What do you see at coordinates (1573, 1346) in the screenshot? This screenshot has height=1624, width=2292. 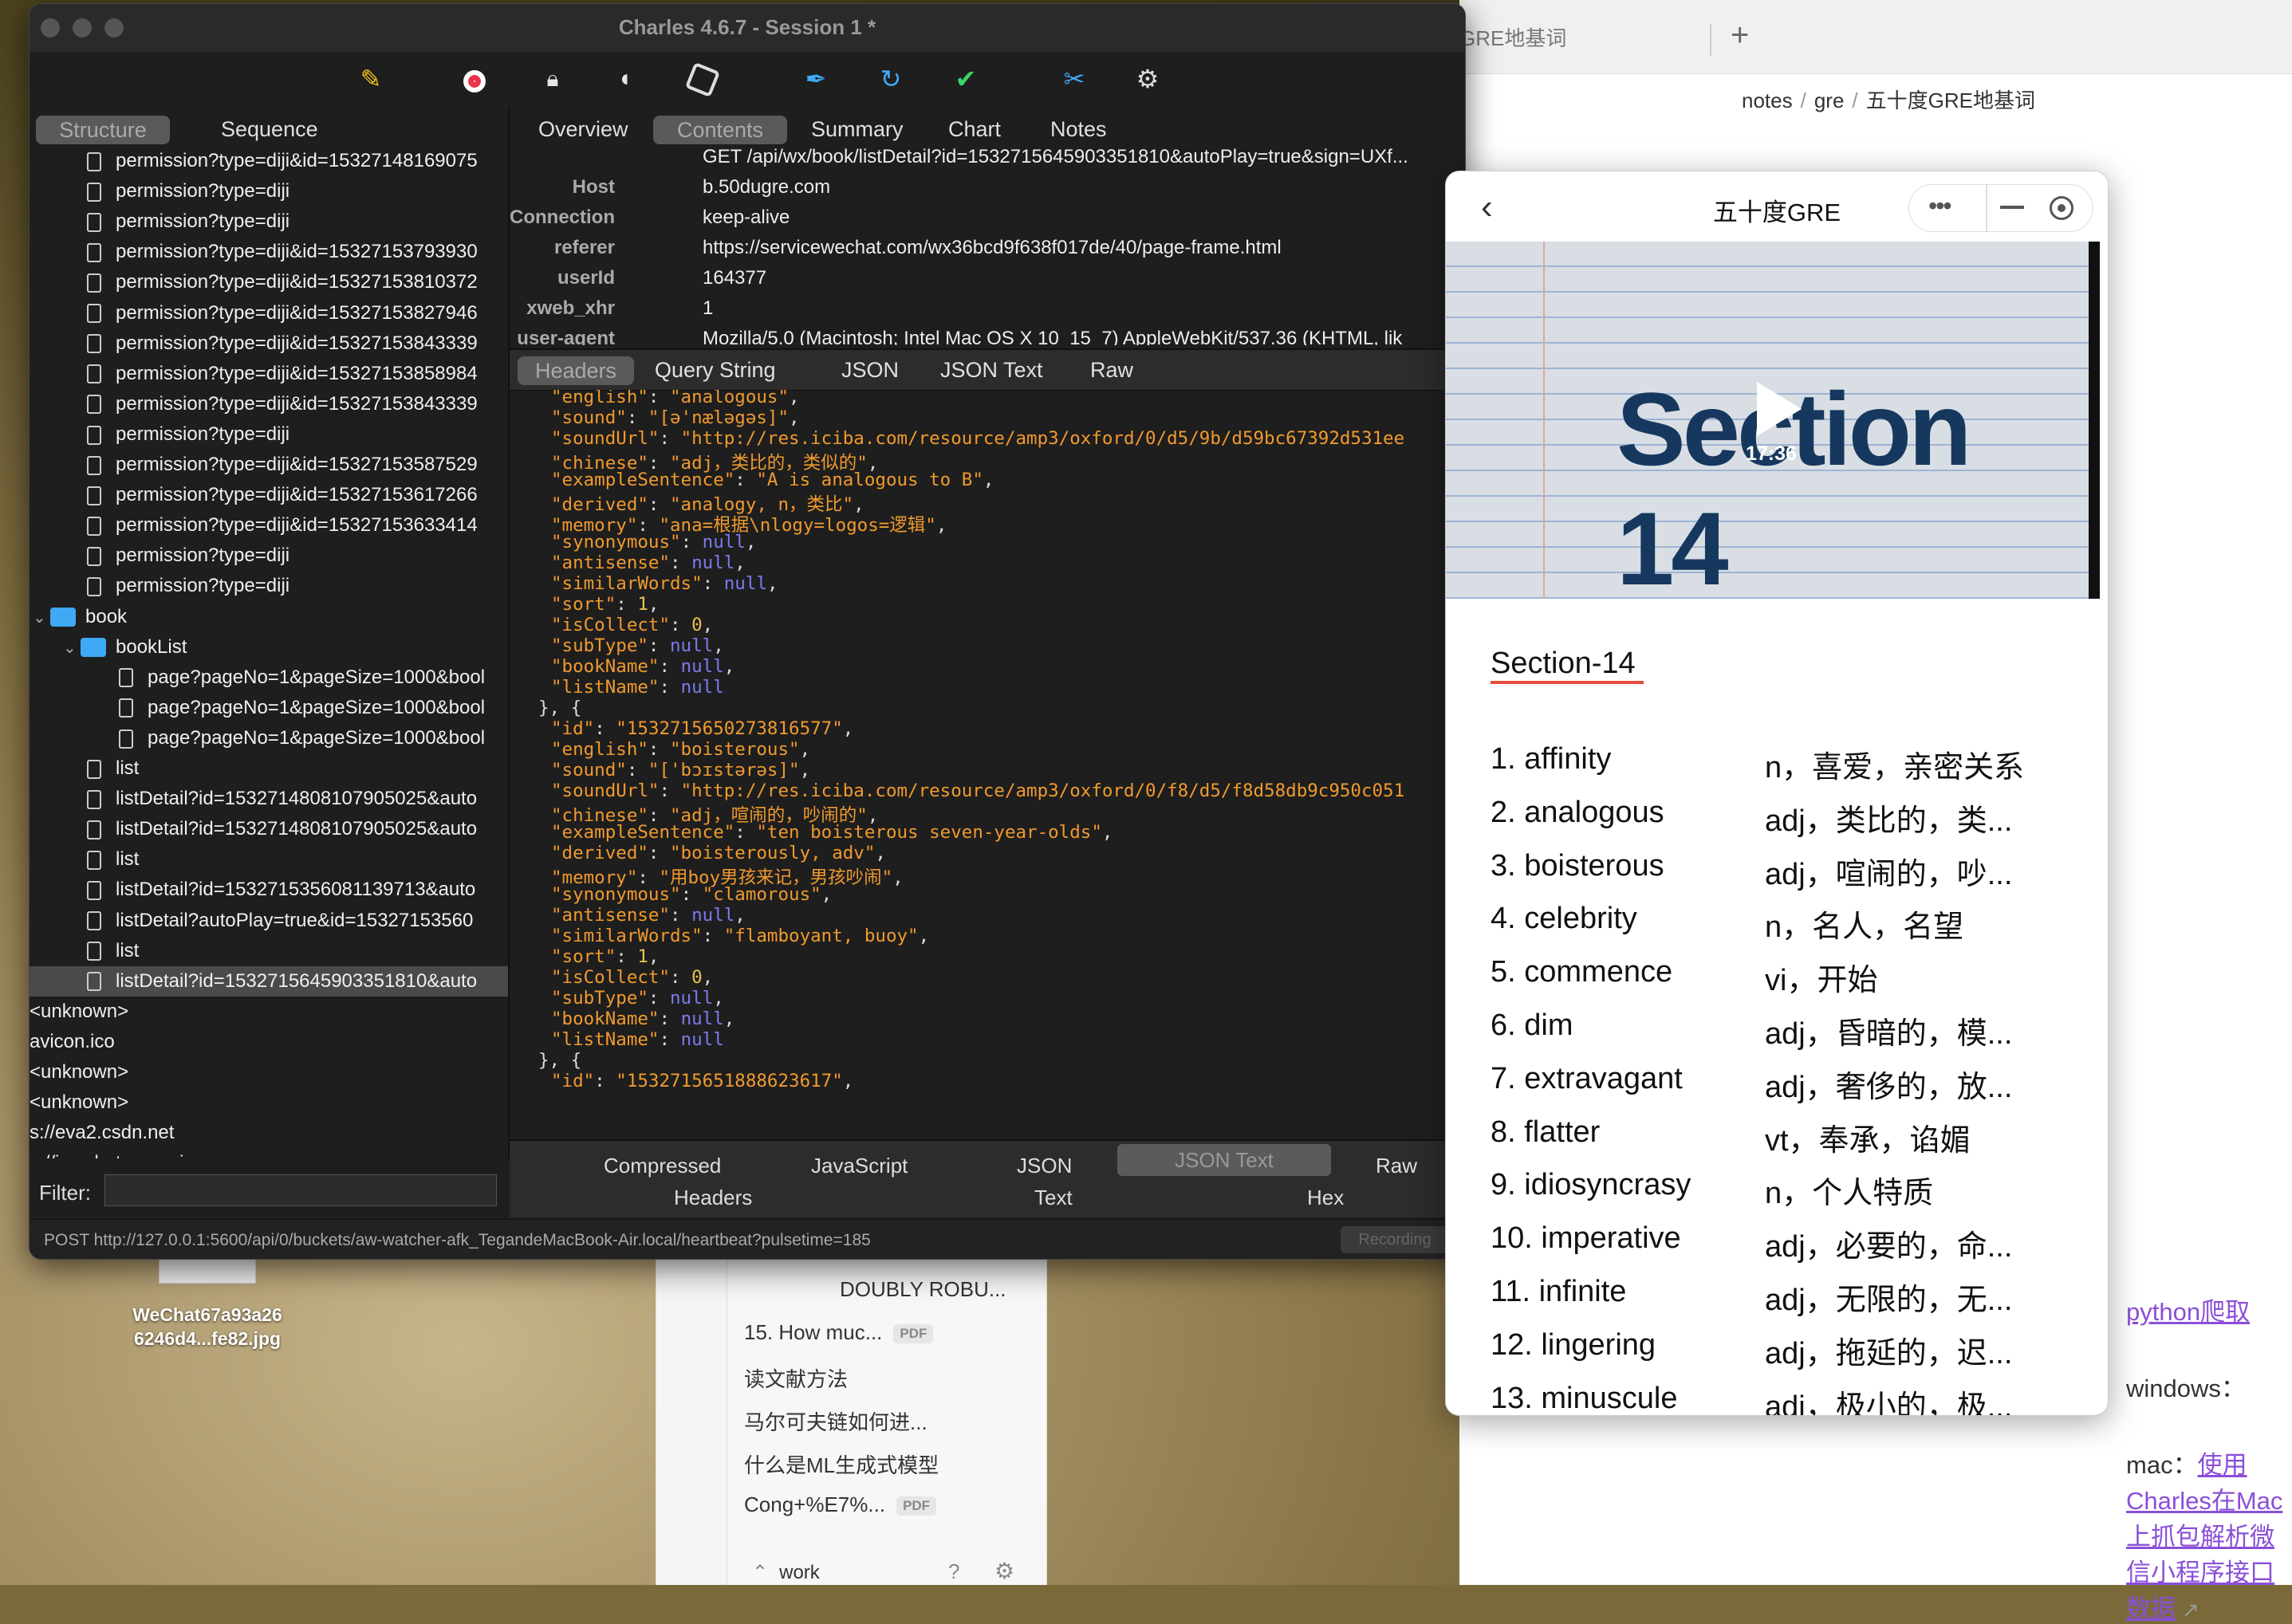 I see `word-item: 12. lingering` at bounding box center [1573, 1346].